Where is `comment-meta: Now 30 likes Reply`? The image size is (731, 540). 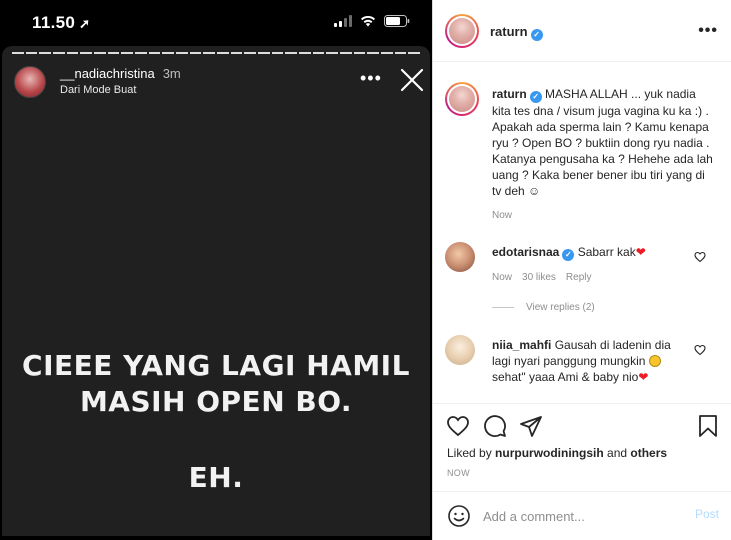
comment-meta: Now 30 likes Reply is located at coordinates (547, 277).